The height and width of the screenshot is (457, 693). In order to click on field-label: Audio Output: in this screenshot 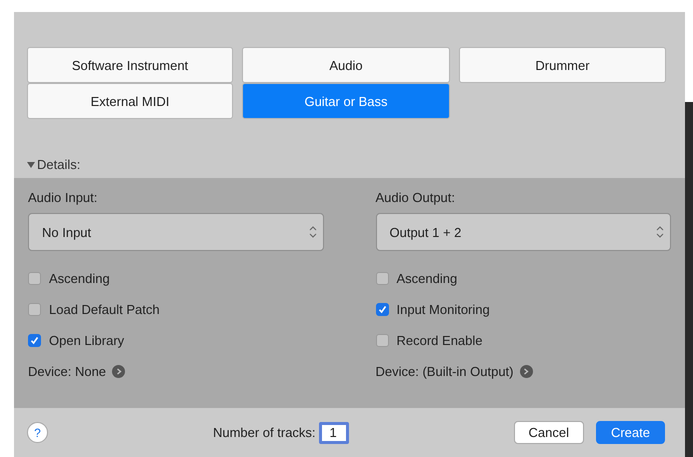, I will do `click(416, 197)`.